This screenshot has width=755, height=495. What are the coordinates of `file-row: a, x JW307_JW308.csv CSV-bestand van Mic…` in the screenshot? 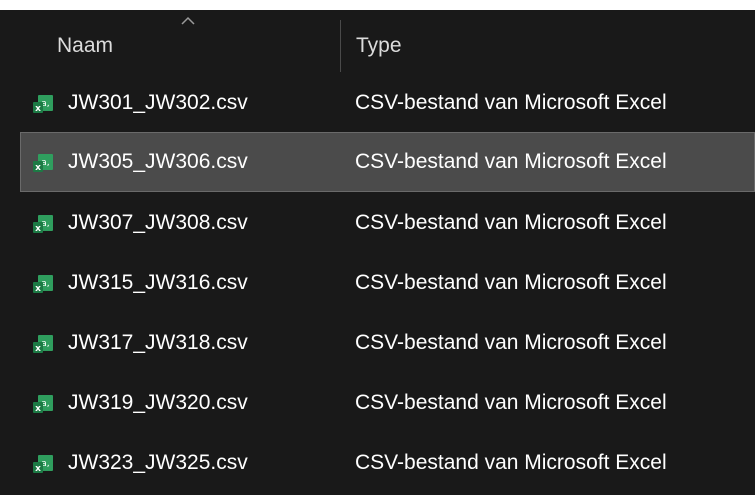 It's located at (387, 223).